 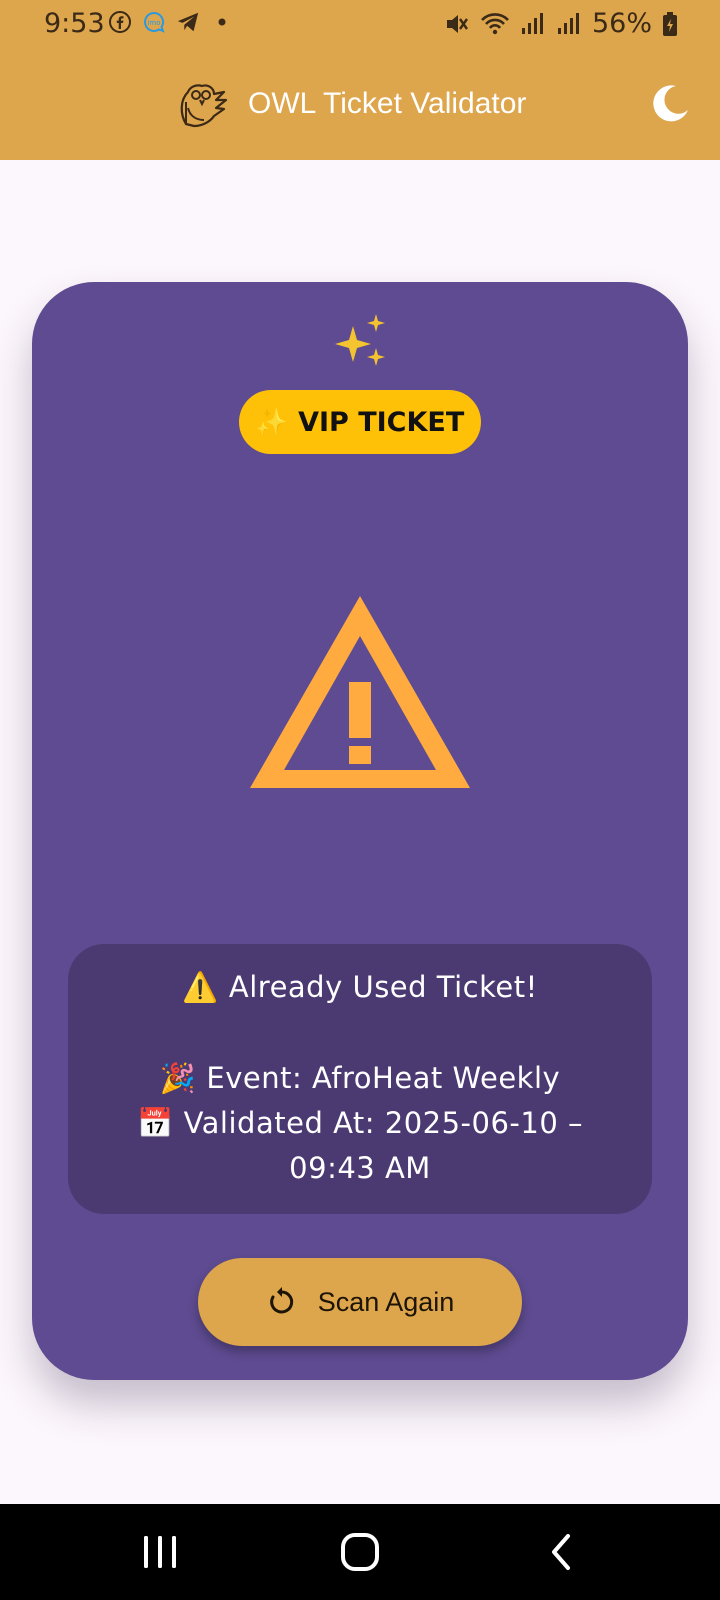 I want to click on status-text: Already Used Ticket!, so click(x=383, y=987).